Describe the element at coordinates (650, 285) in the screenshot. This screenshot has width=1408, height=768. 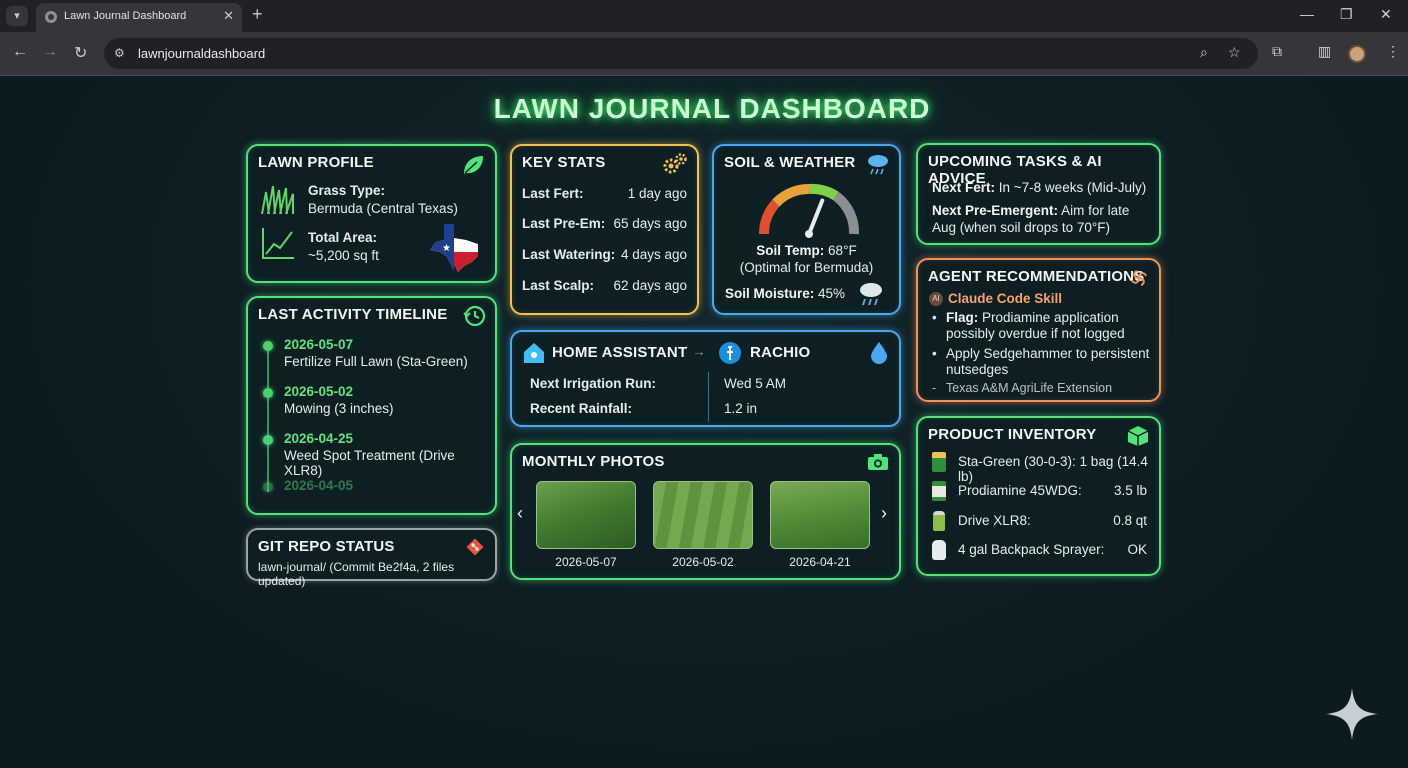
I see `stat-value: 62 days ago` at that location.